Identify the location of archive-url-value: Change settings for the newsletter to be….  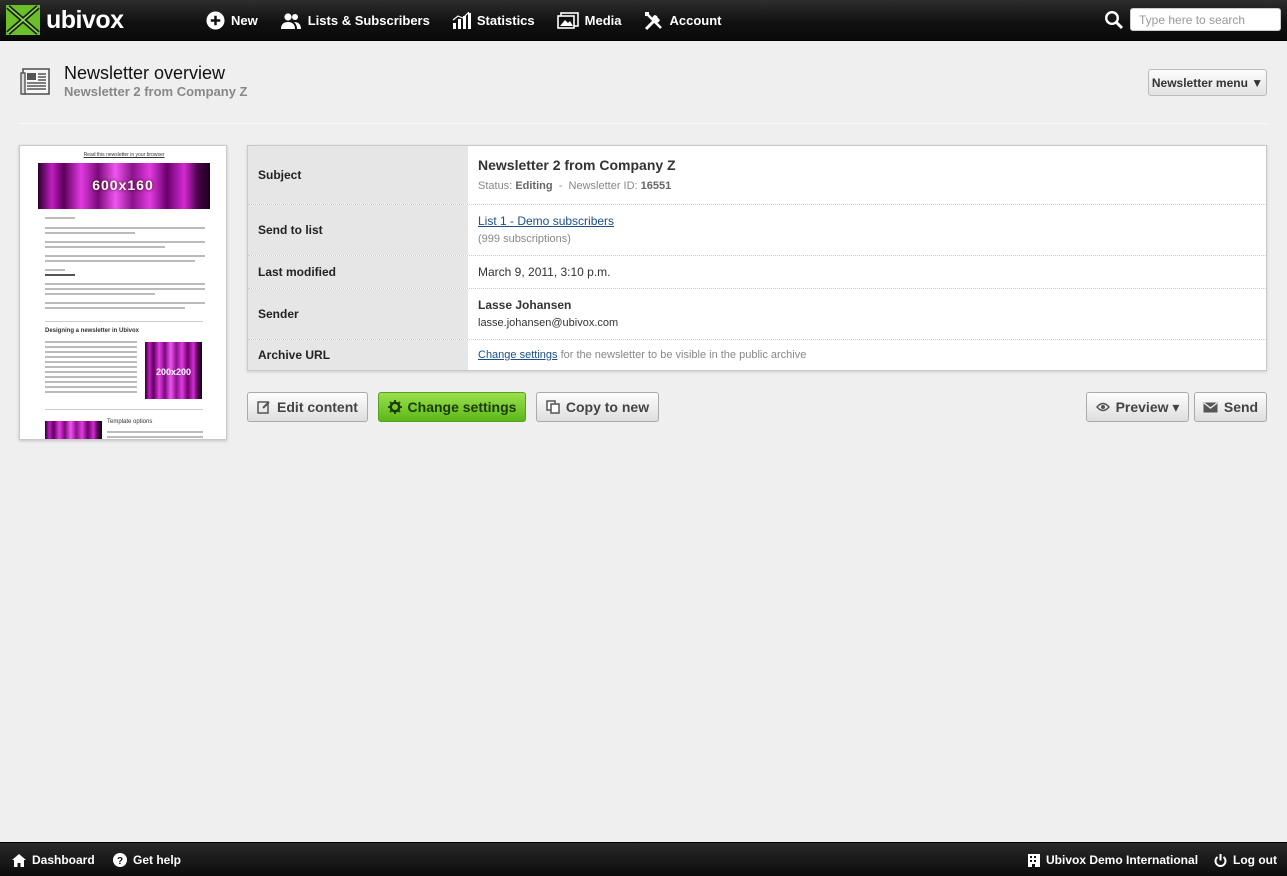
(642, 355).